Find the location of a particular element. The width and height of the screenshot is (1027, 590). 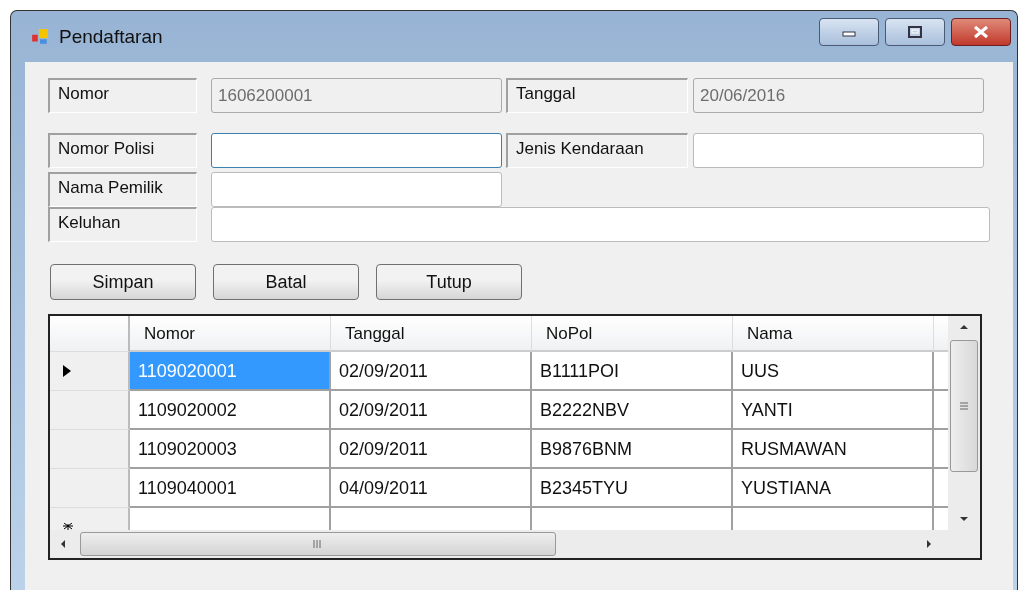

maximize-button is located at coordinates (915, 31).